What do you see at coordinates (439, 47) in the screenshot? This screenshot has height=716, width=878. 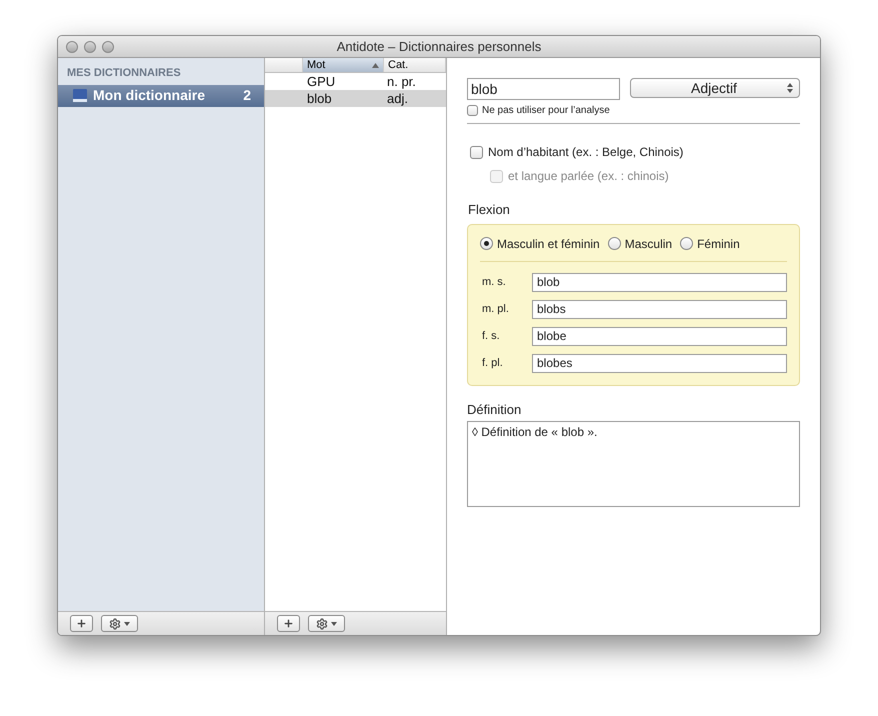 I see `window-title: Antidote – Dictionnaires personnels` at bounding box center [439, 47].